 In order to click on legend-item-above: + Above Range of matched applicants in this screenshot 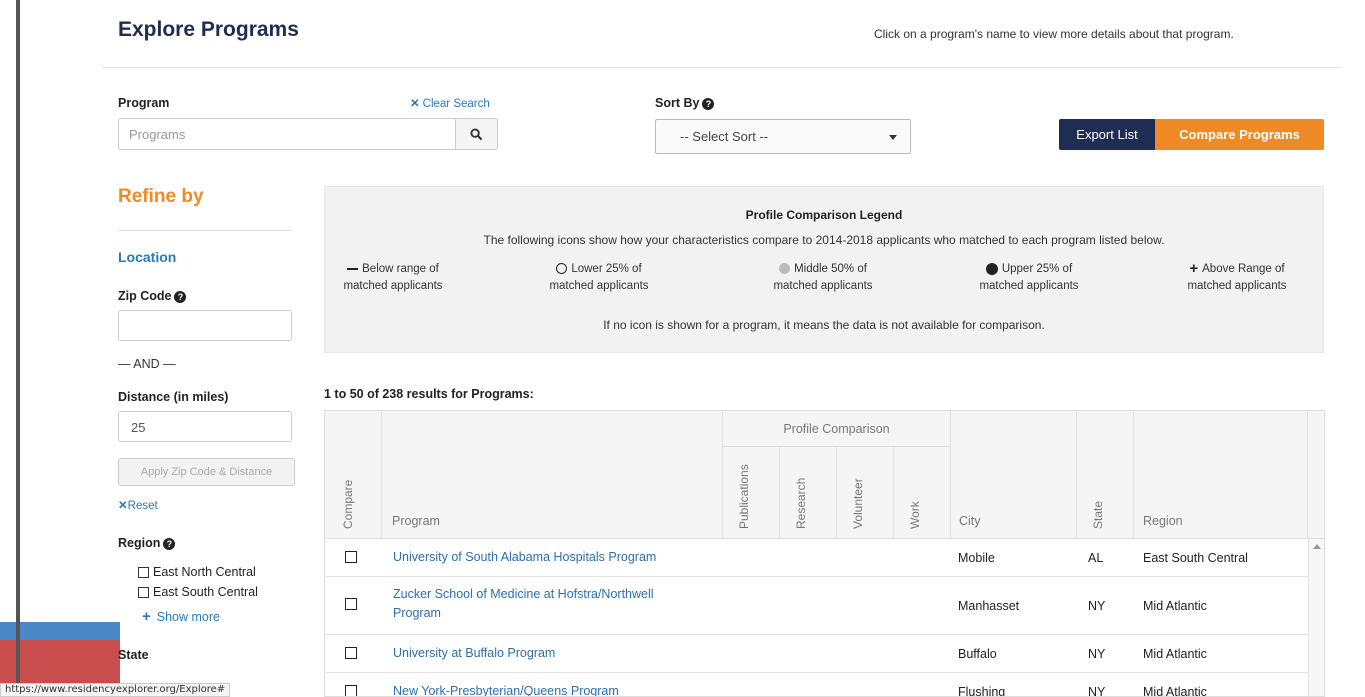, I will do `click(1237, 278)`.